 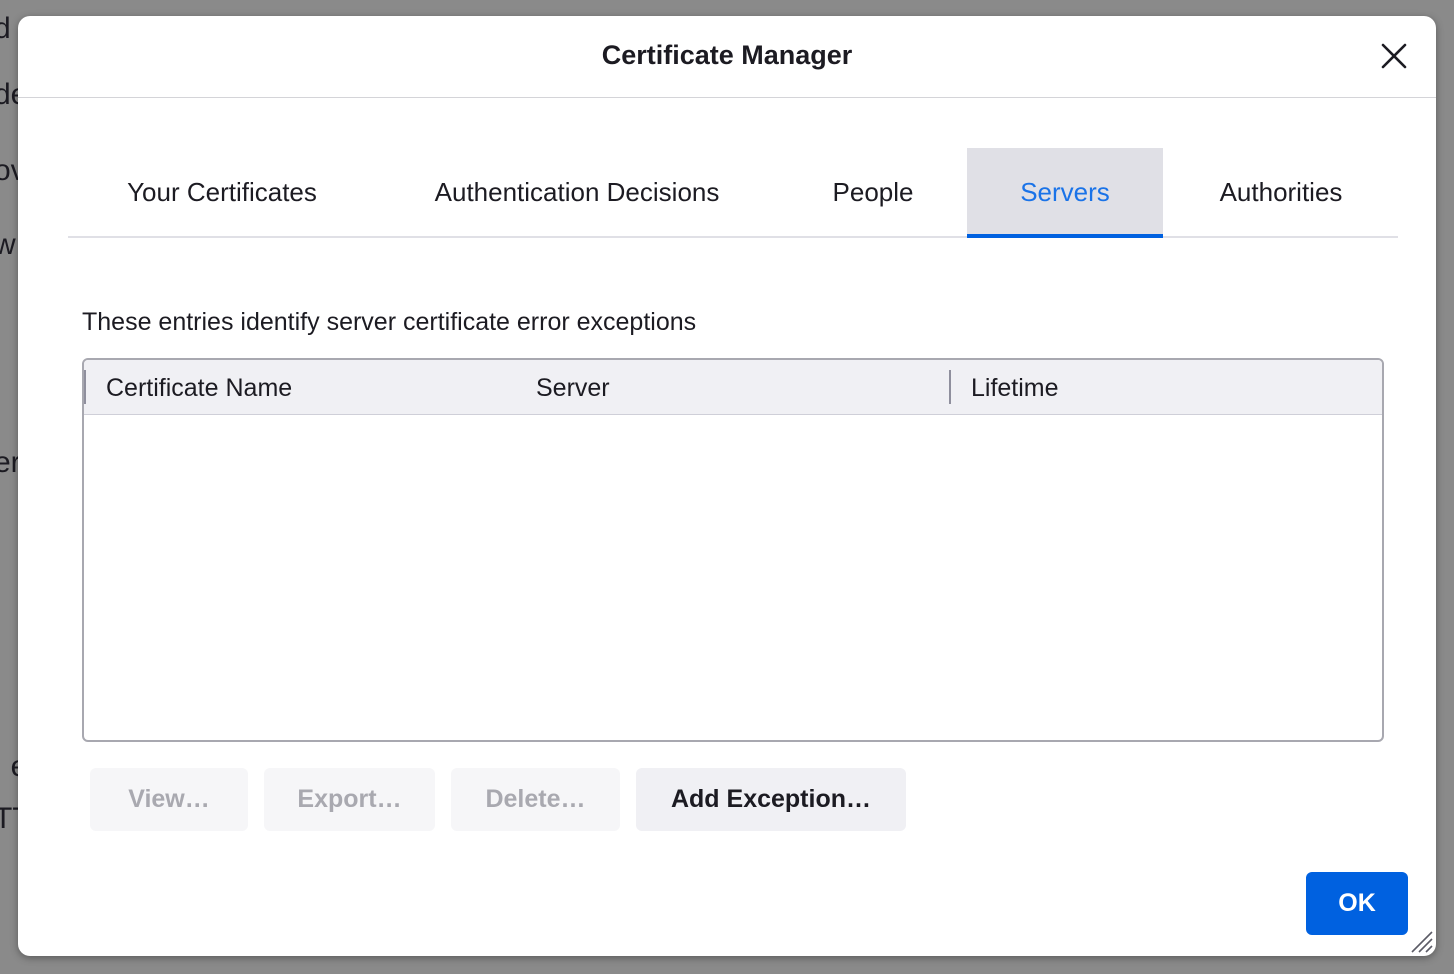 I want to click on tab-authentication-decisions: Authentication Decisions, so click(x=577, y=192).